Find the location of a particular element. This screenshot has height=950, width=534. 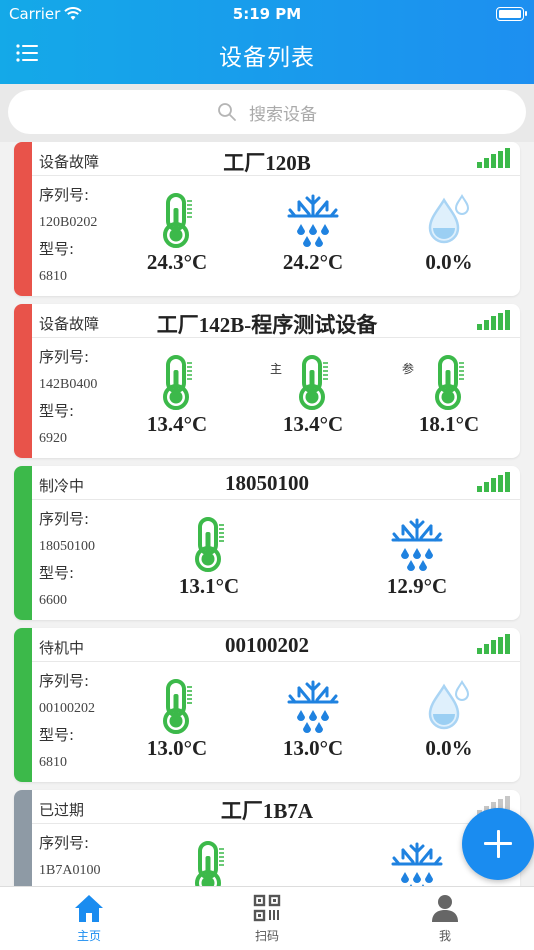

sensor-reading: 12.9°C is located at coordinates (417, 557).